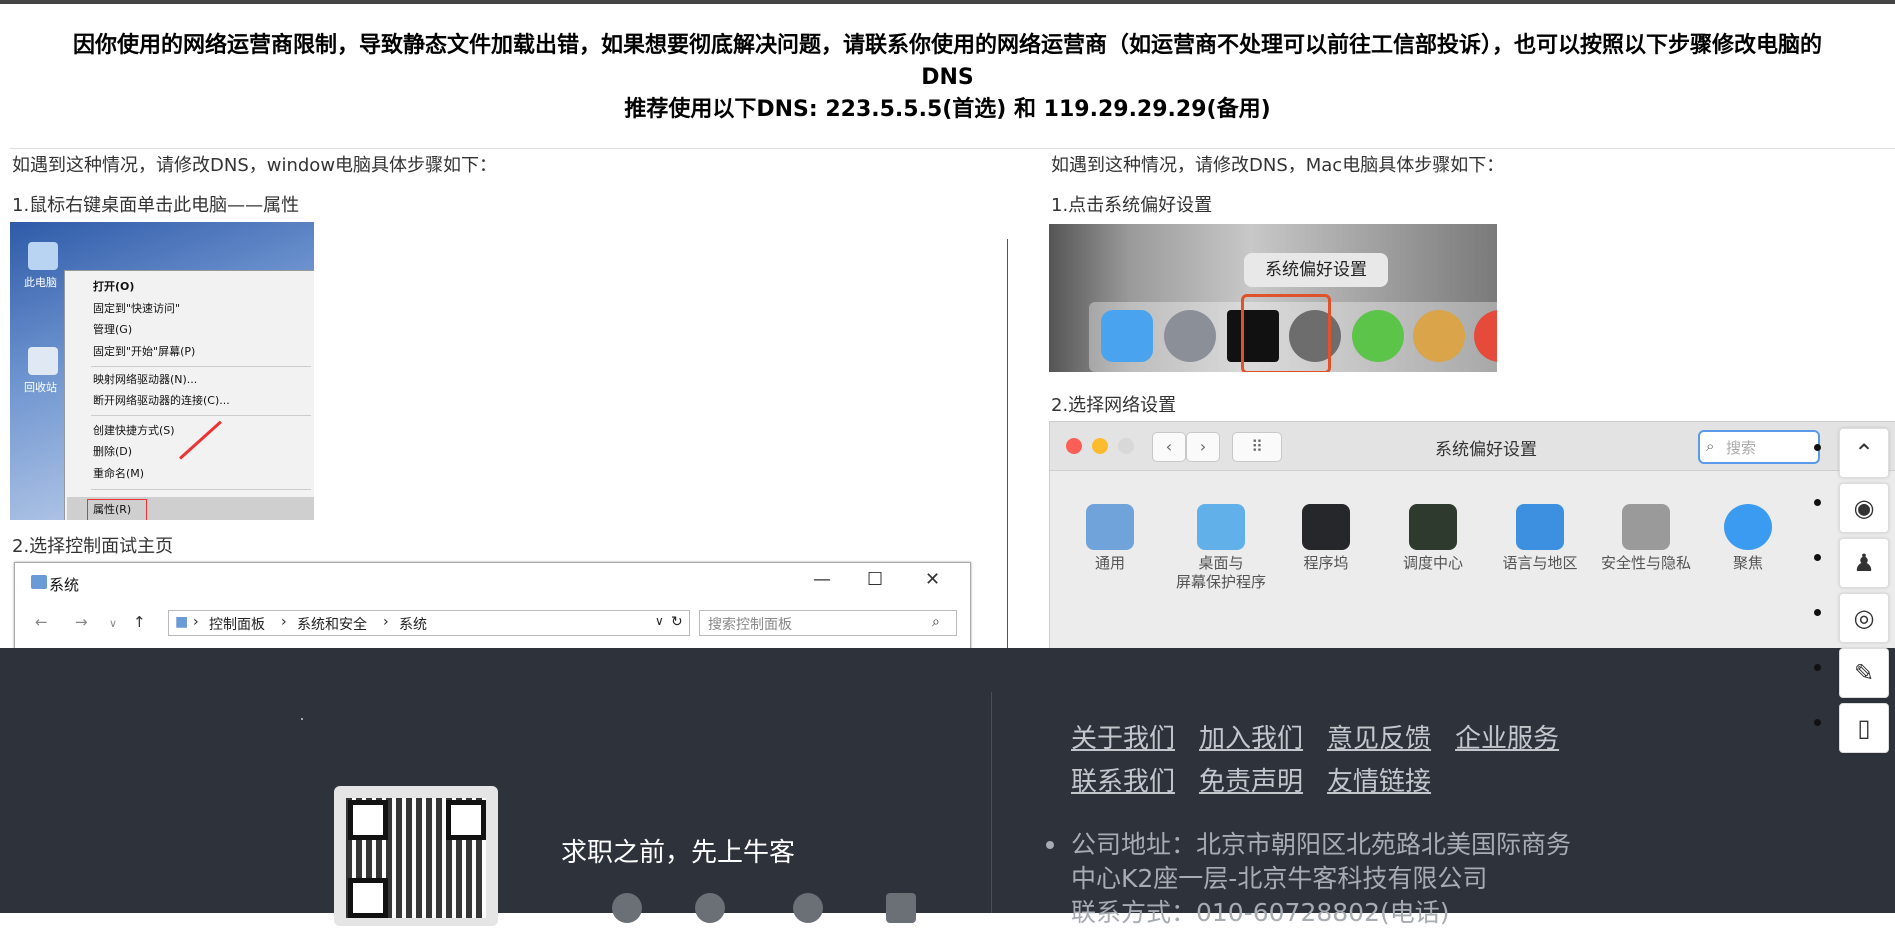 This screenshot has width=1895, height=930. What do you see at coordinates (875, 579) in the screenshot?
I see `maximize-icon: ☐` at bounding box center [875, 579].